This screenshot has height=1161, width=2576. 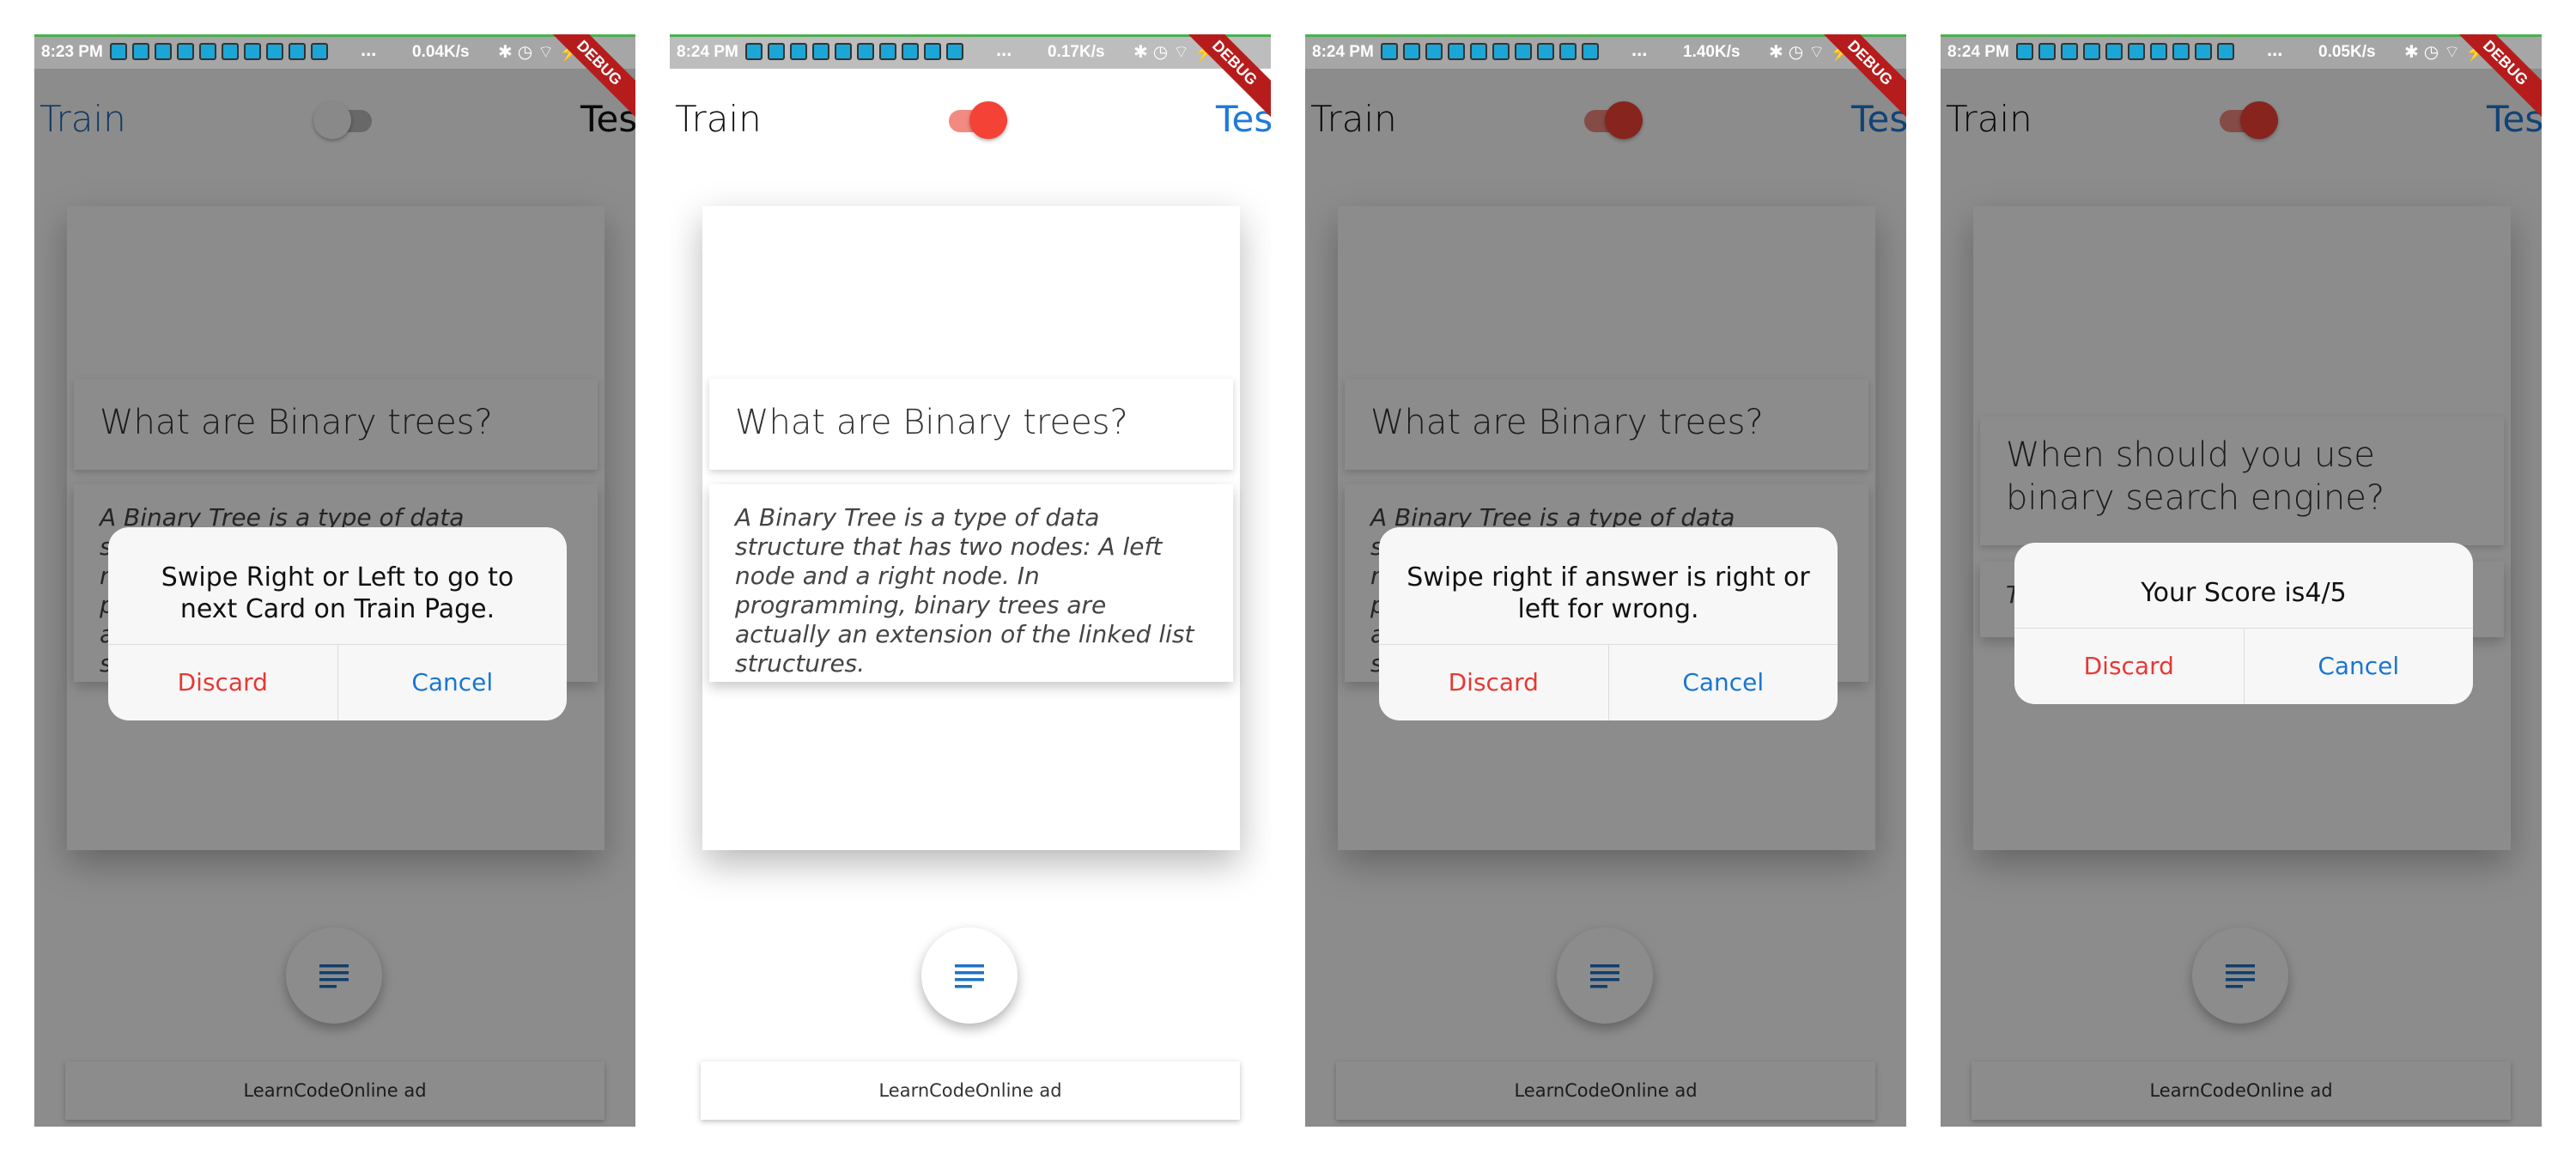 I want to click on app-bar: Train Test, so click(x=970, y=116).